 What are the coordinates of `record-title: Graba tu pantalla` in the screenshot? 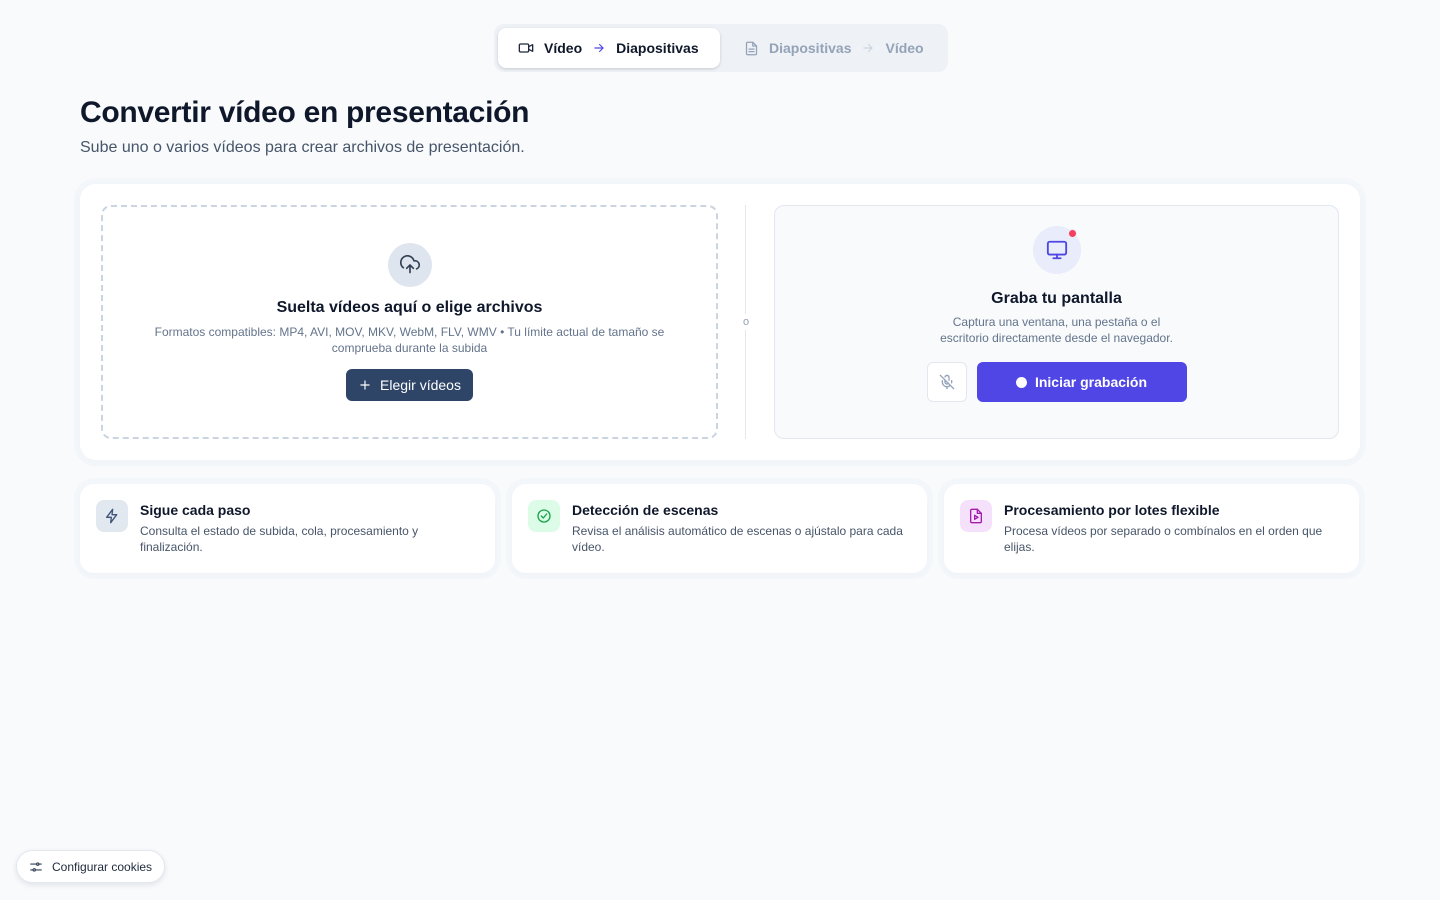 It's located at (1056, 298).